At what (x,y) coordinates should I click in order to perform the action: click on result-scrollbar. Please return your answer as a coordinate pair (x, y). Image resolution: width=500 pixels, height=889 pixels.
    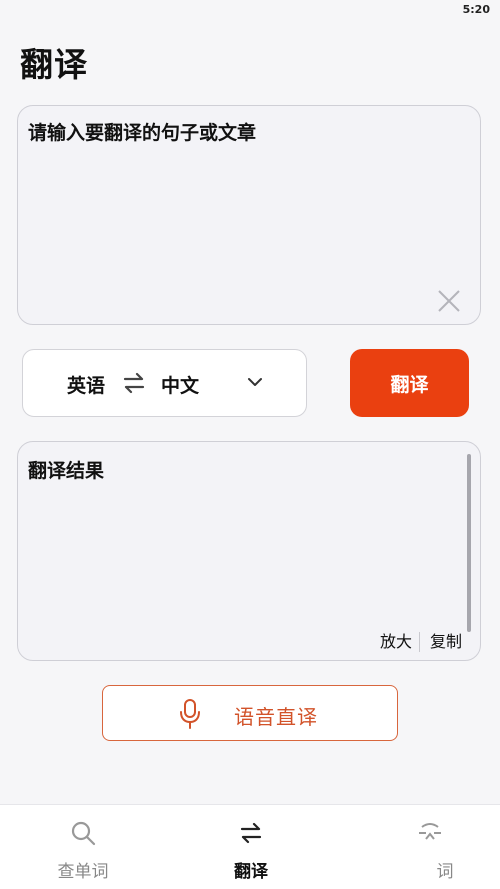
    Looking at the image, I should click on (469, 543).